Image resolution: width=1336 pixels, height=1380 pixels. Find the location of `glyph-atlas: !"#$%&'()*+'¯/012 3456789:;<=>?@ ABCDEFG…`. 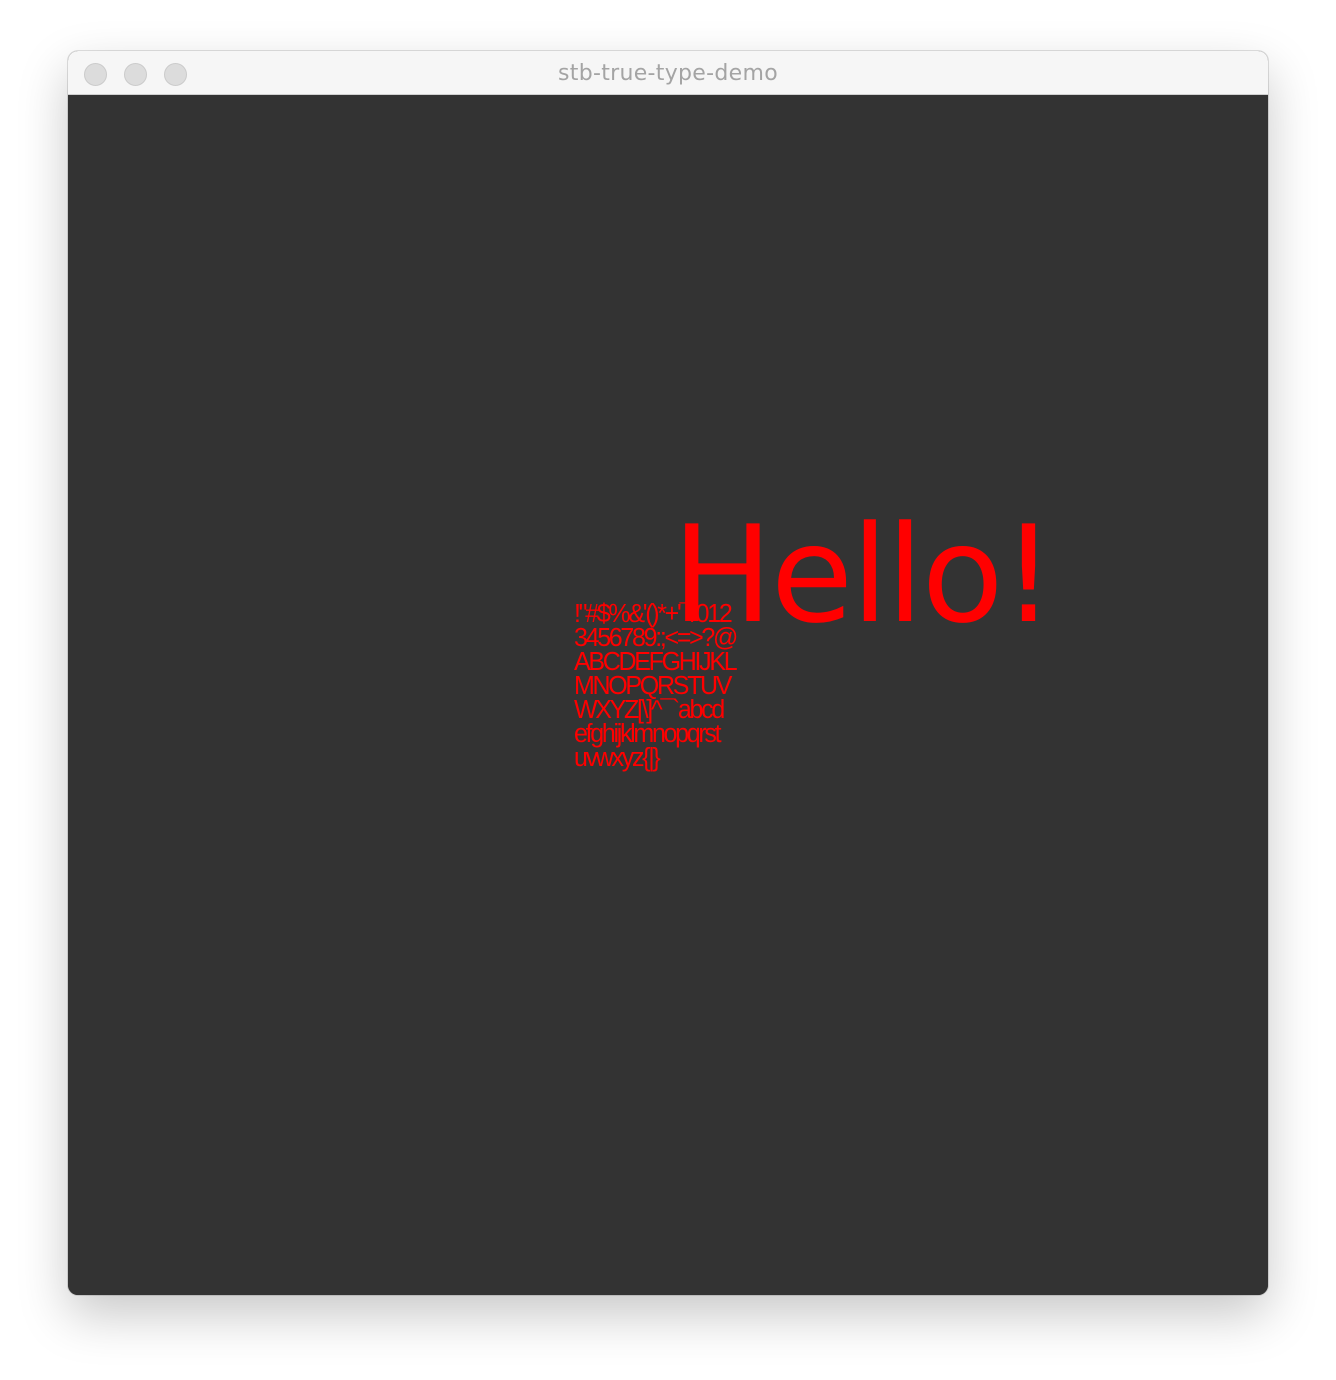

glyph-atlas: !"#$%&'()*+'¯/012 3456789:;<=>?@ ABCDEFG… is located at coordinates (669, 686).